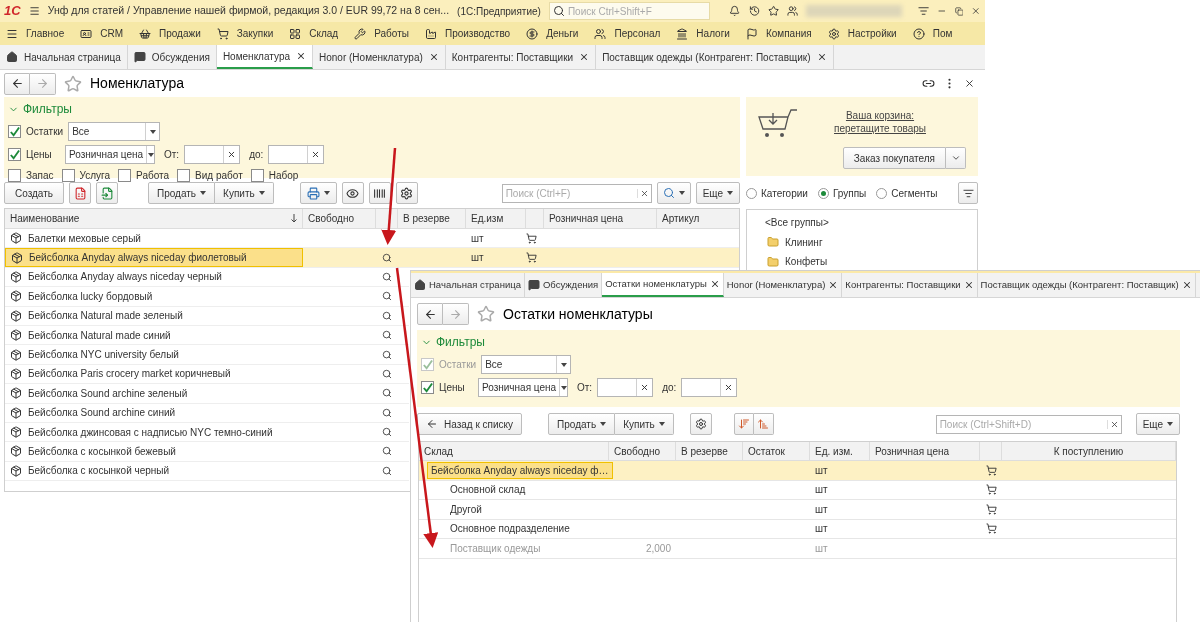 The width and height of the screenshot is (1200, 622). What do you see at coordinates (381, 33) in the screenshot?
I see `section-item: Работы` at bounding box center [381, 33].